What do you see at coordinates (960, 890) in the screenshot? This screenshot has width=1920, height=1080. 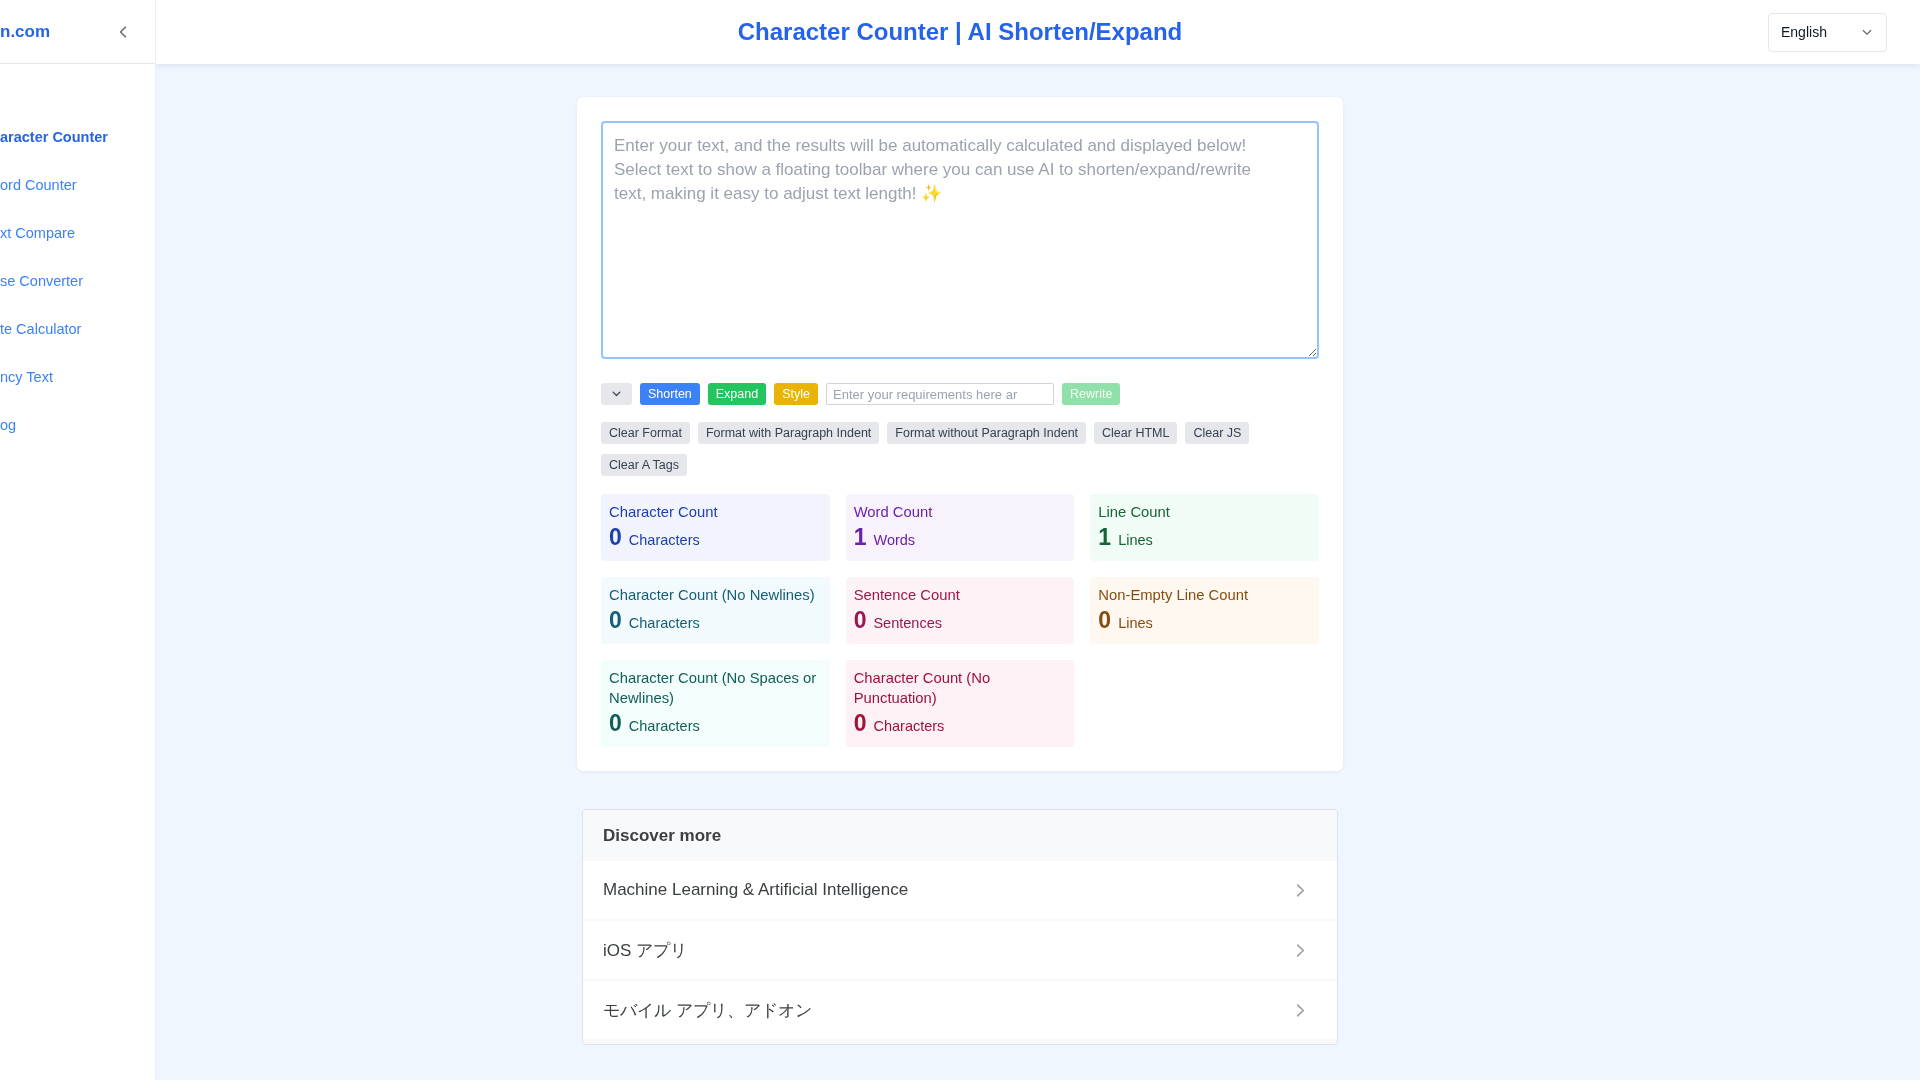 I see `discover-link: Machine Learning & Artificial Intelligence` at bounding box center [960, 890].